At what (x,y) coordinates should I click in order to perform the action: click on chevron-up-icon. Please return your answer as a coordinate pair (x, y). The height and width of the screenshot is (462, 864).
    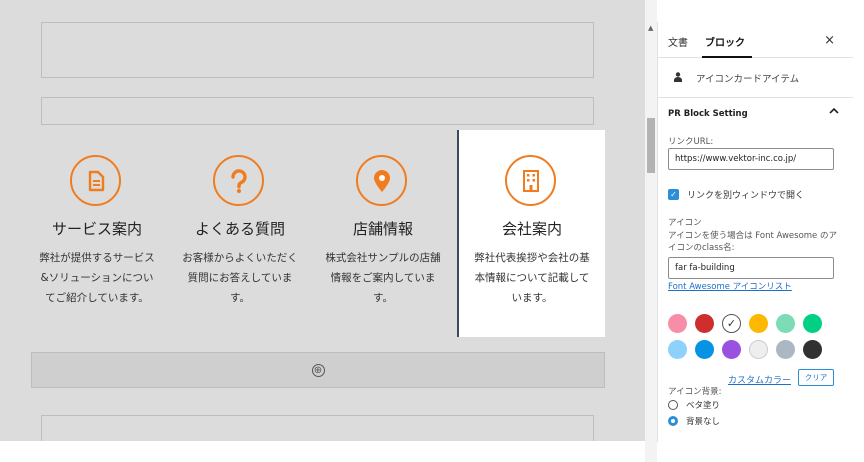
    Looking at the image, I should click on (834, 110).